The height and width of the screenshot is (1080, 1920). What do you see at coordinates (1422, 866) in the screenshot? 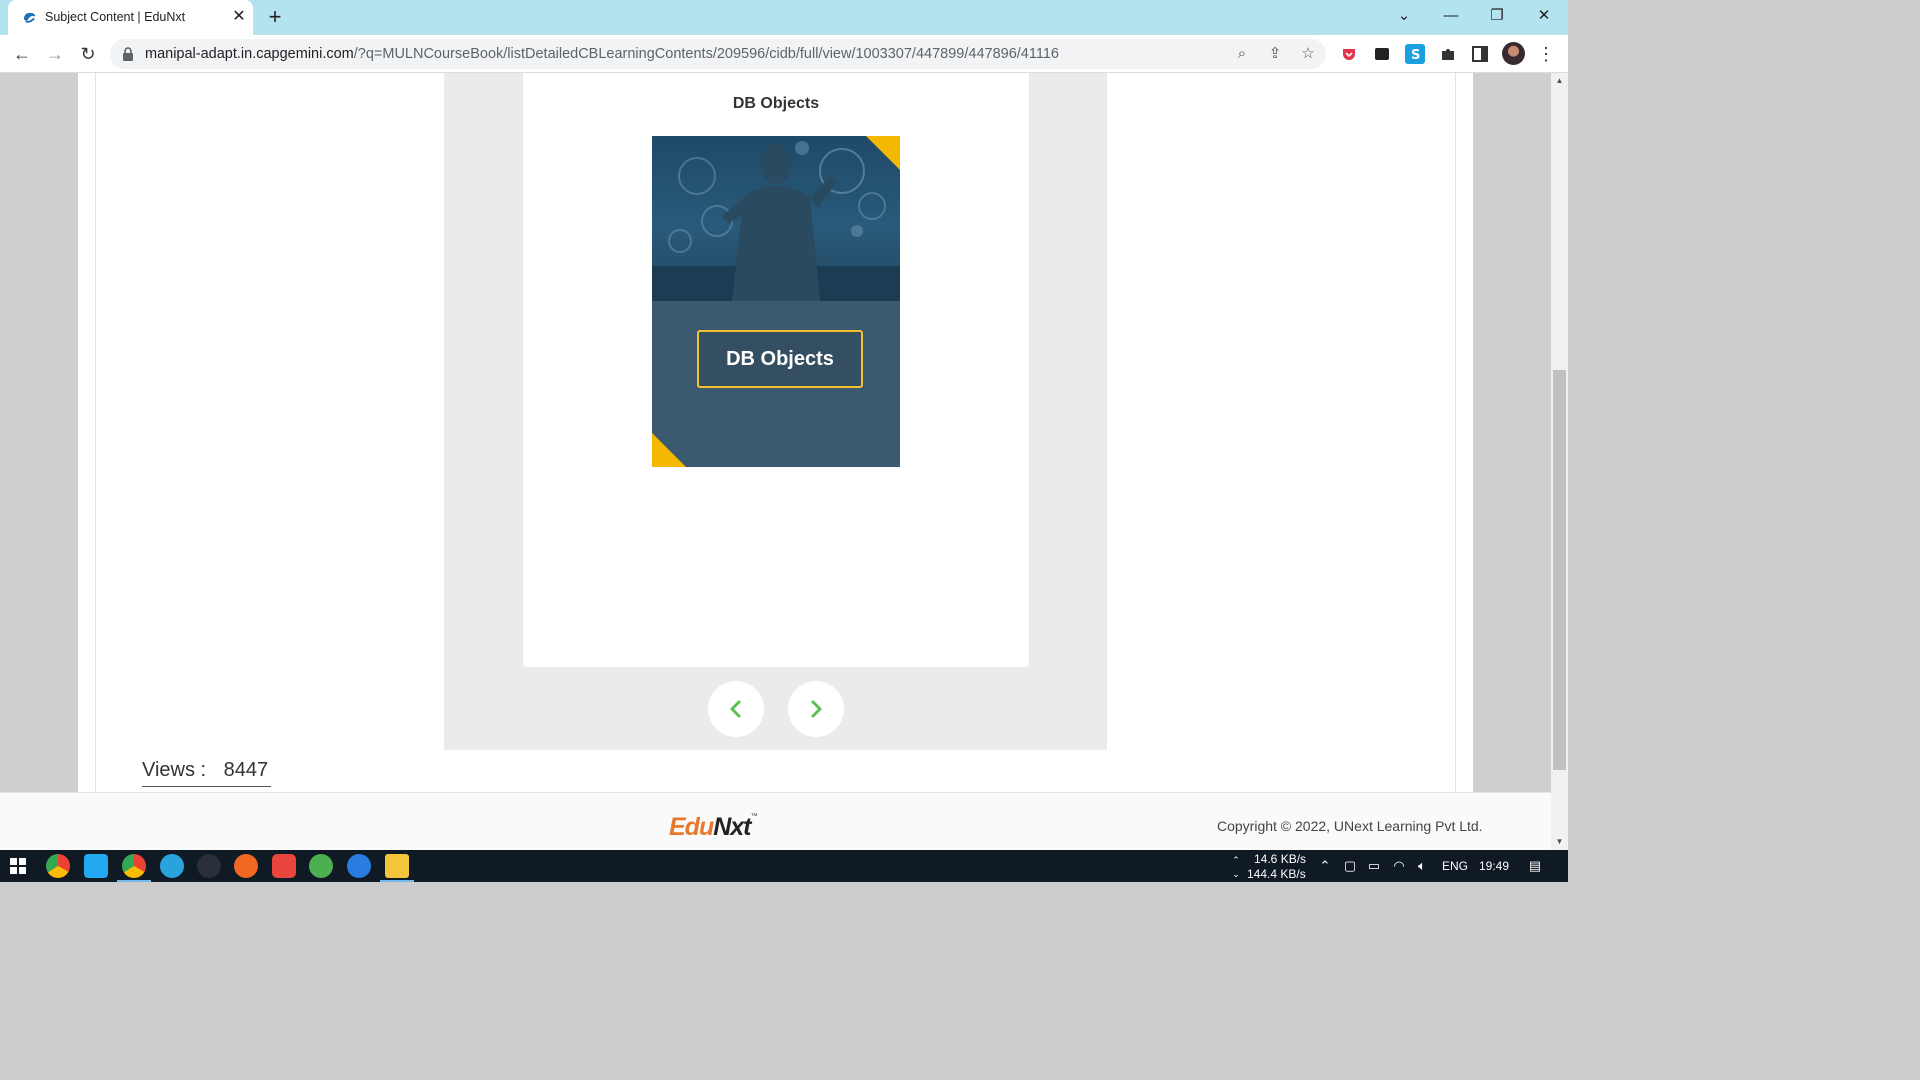
I see `volume-icon: 🔈︎` at bounding box center [1422, 866].